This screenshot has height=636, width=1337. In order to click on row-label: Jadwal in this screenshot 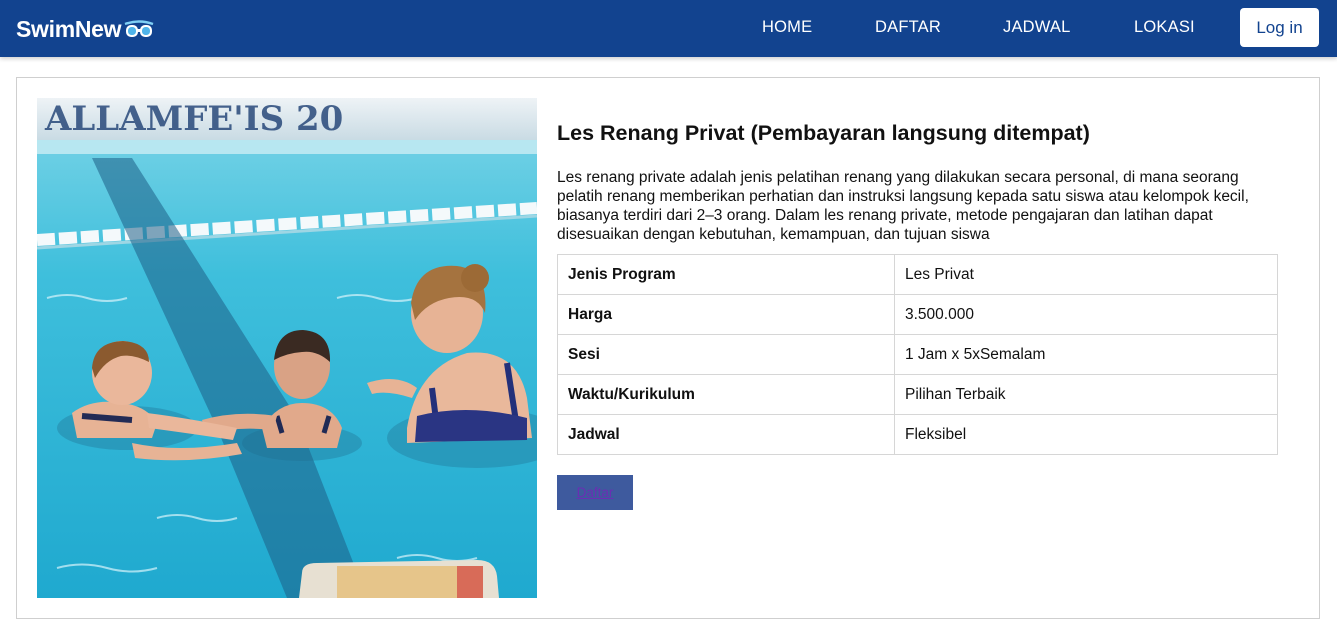, I will do `click(726, 434)`.